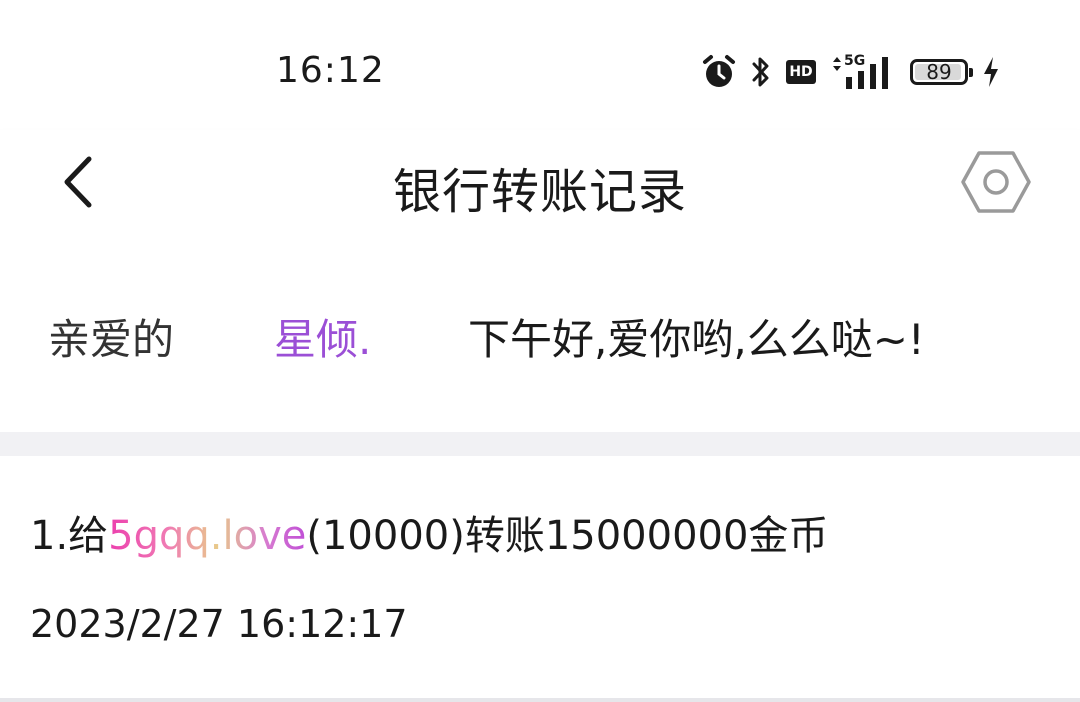  I want to click on record-timestamp: 2023/2/27 16:12:17, so click(219, 624).